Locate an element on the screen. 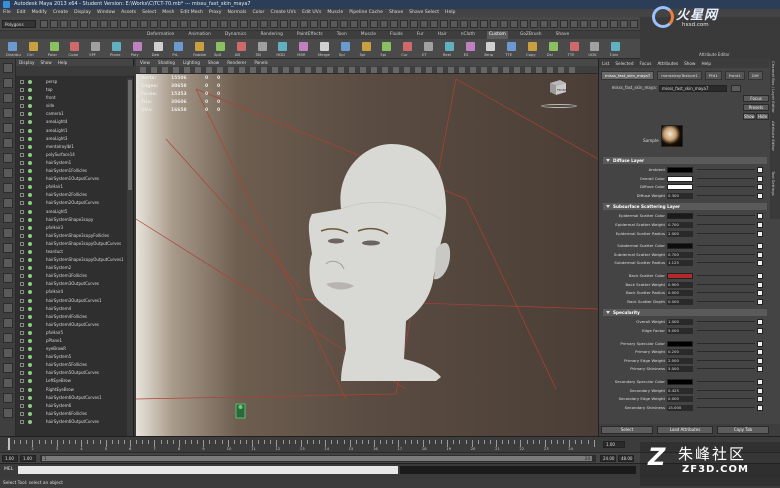  node-tab: Front1 is located at coordinates (734, 75).